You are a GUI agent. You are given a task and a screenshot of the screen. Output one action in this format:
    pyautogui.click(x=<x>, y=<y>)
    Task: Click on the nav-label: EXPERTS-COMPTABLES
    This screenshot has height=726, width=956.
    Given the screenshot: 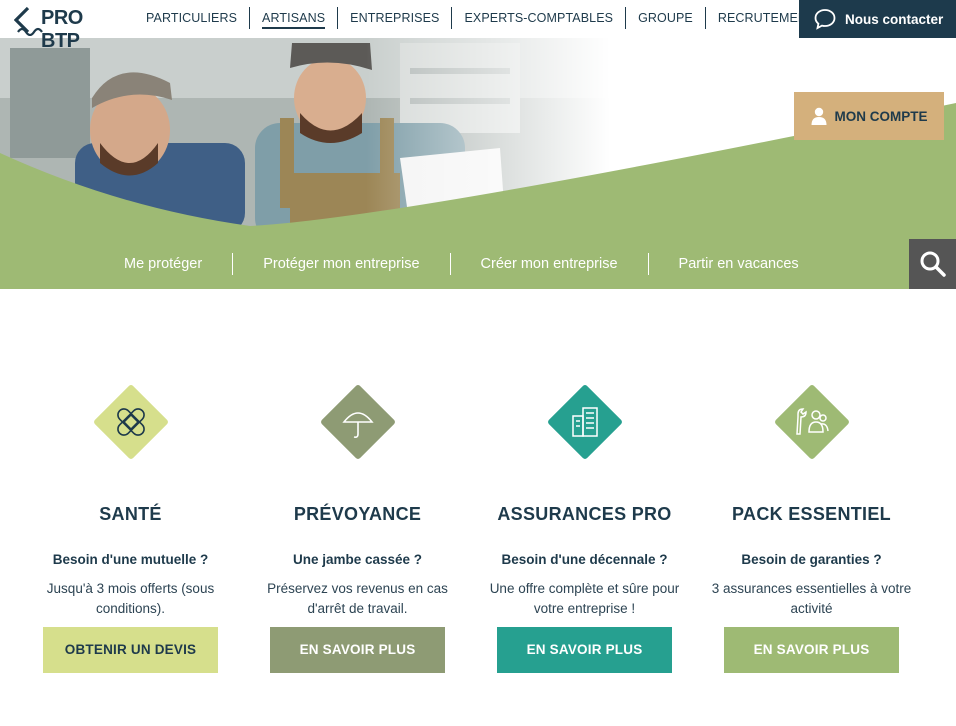 What is the action you would take?
    pyautogui.click(x=539, y=18)
    